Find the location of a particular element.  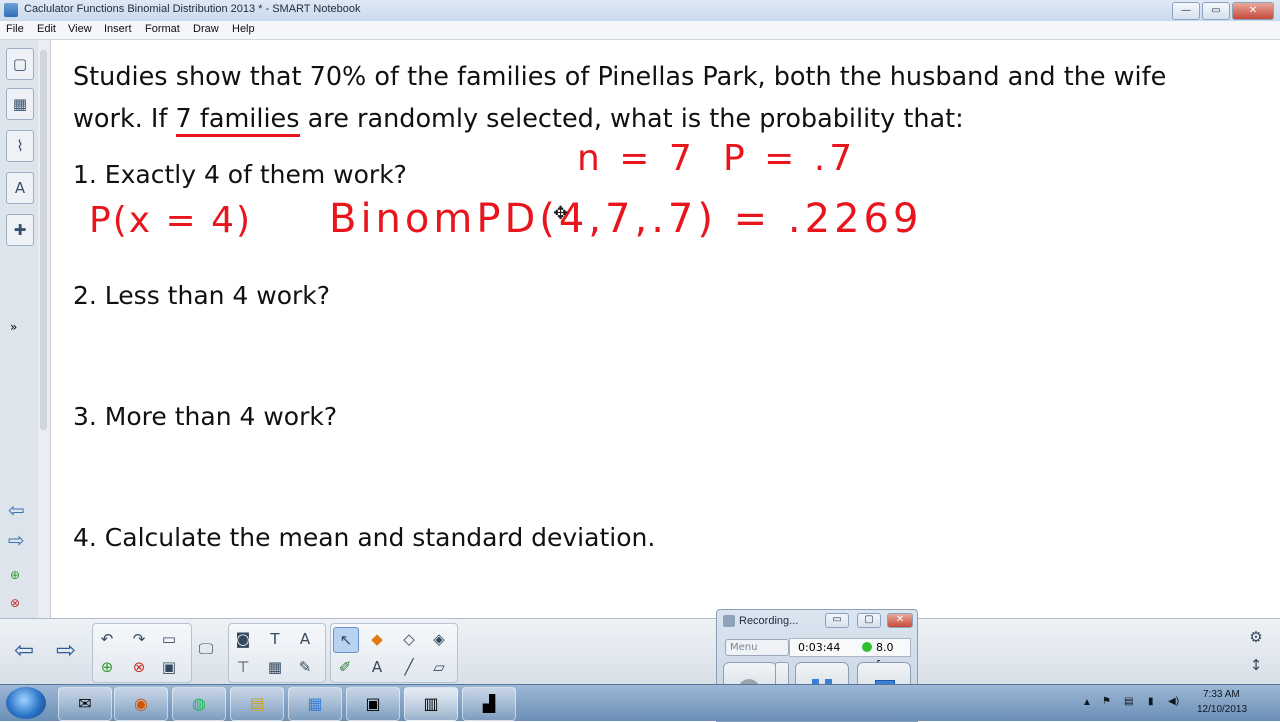

tray-signal-icon: ▮ is located at coordinates (1151, 701).